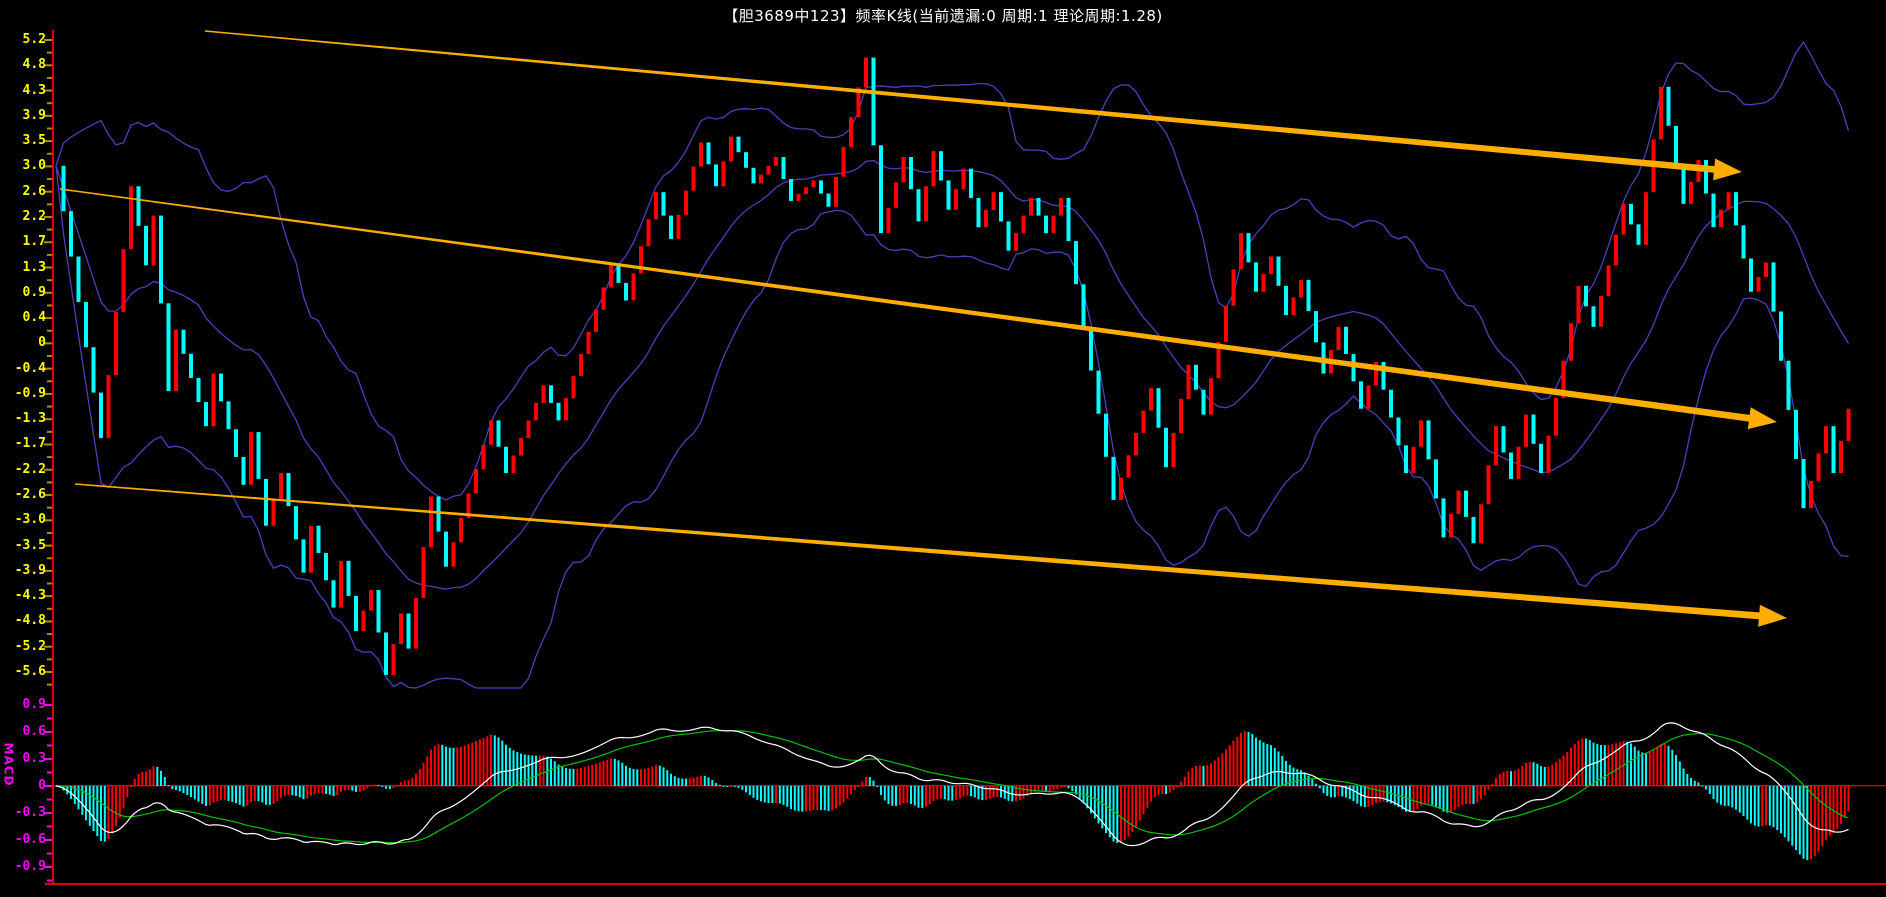  What do you see at coordinates (34, 216) in the screenshot?
I see `price-axis-label: 2.2` at bounding box center [34, 216].